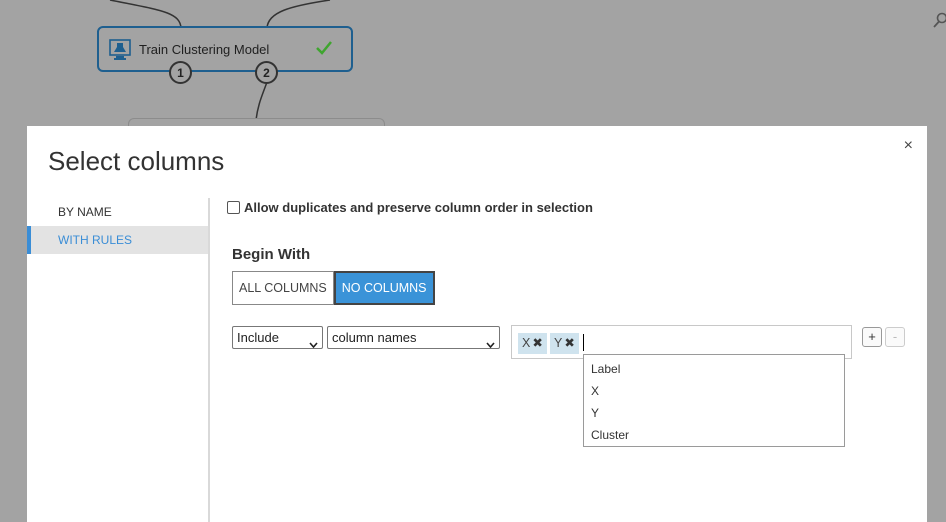  Describe the element at coordinates (526, 343) in the screenshot. I see `tag-label: X` at that location.